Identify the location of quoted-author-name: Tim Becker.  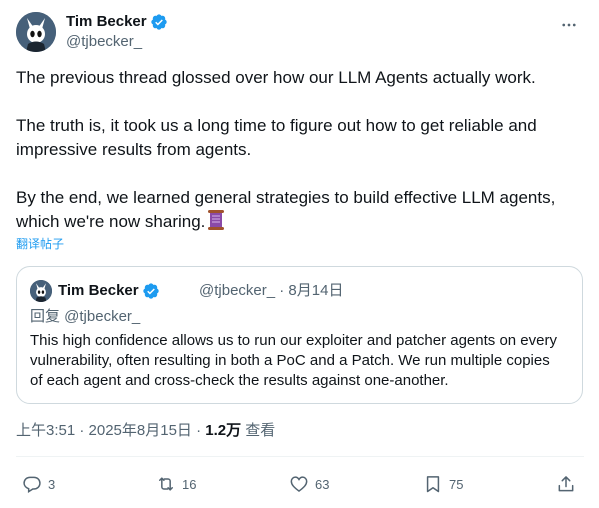
(109, 291).